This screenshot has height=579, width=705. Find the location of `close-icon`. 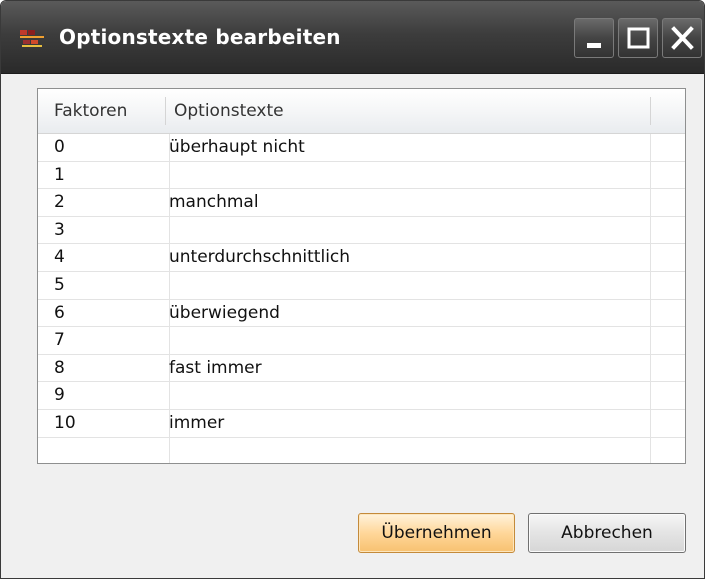

close-icon is located at coordinates (682, 38).